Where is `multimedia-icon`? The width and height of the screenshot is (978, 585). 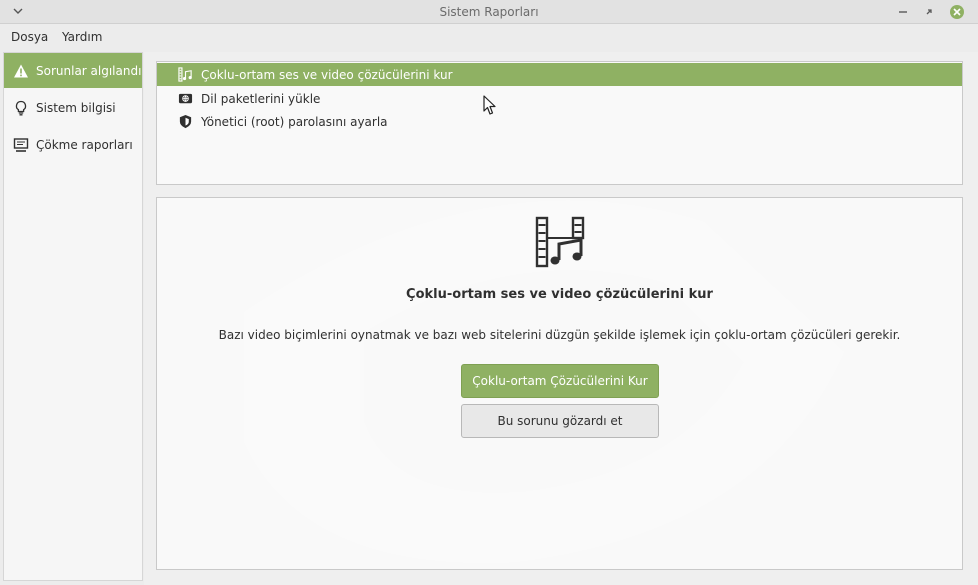
multimedia-icon is located at coordinates (185, 74).